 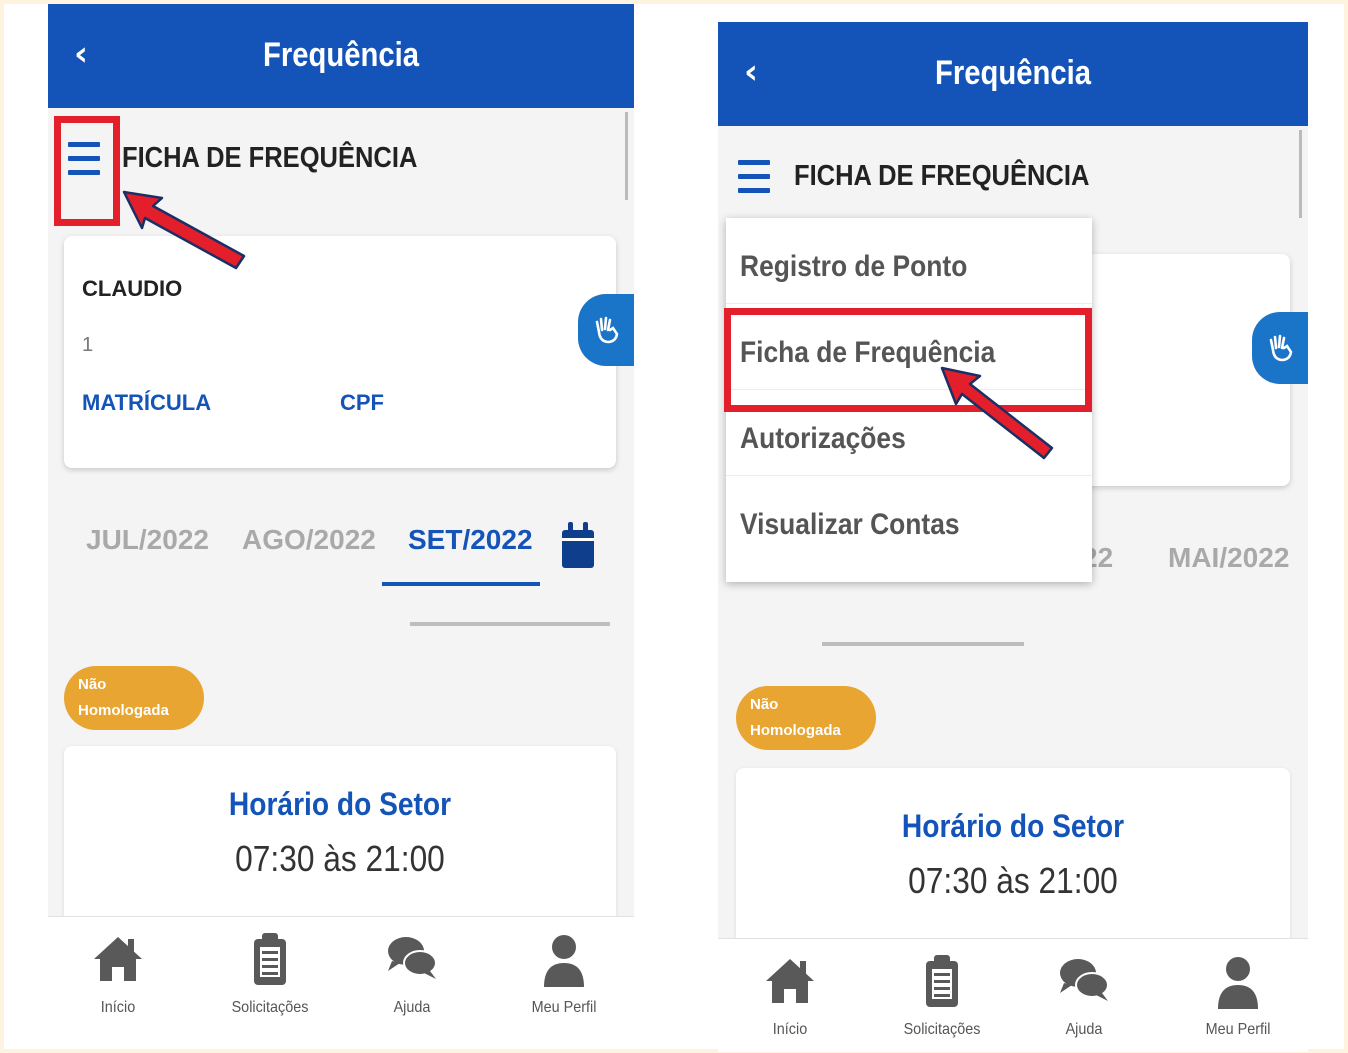 I want to click on menu-item-label: Visualizar Contas, so click(x=850, y=524).